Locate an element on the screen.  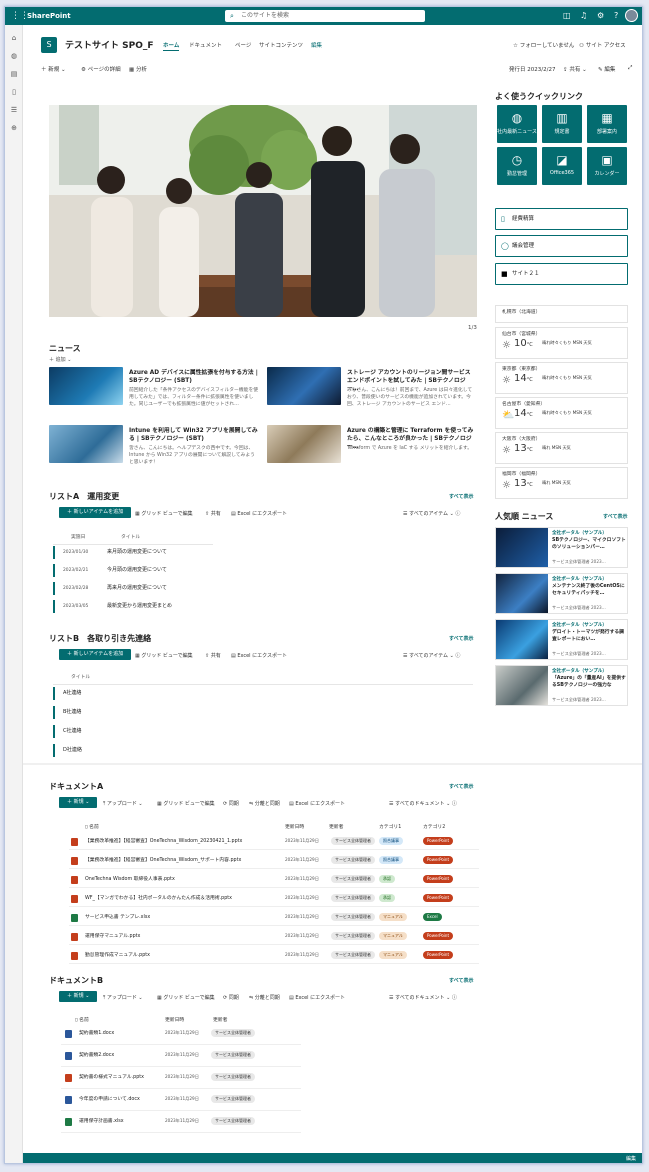
list-row: 2023/01/30 来月頭の運用変更について is located at coordinates (133, 552).